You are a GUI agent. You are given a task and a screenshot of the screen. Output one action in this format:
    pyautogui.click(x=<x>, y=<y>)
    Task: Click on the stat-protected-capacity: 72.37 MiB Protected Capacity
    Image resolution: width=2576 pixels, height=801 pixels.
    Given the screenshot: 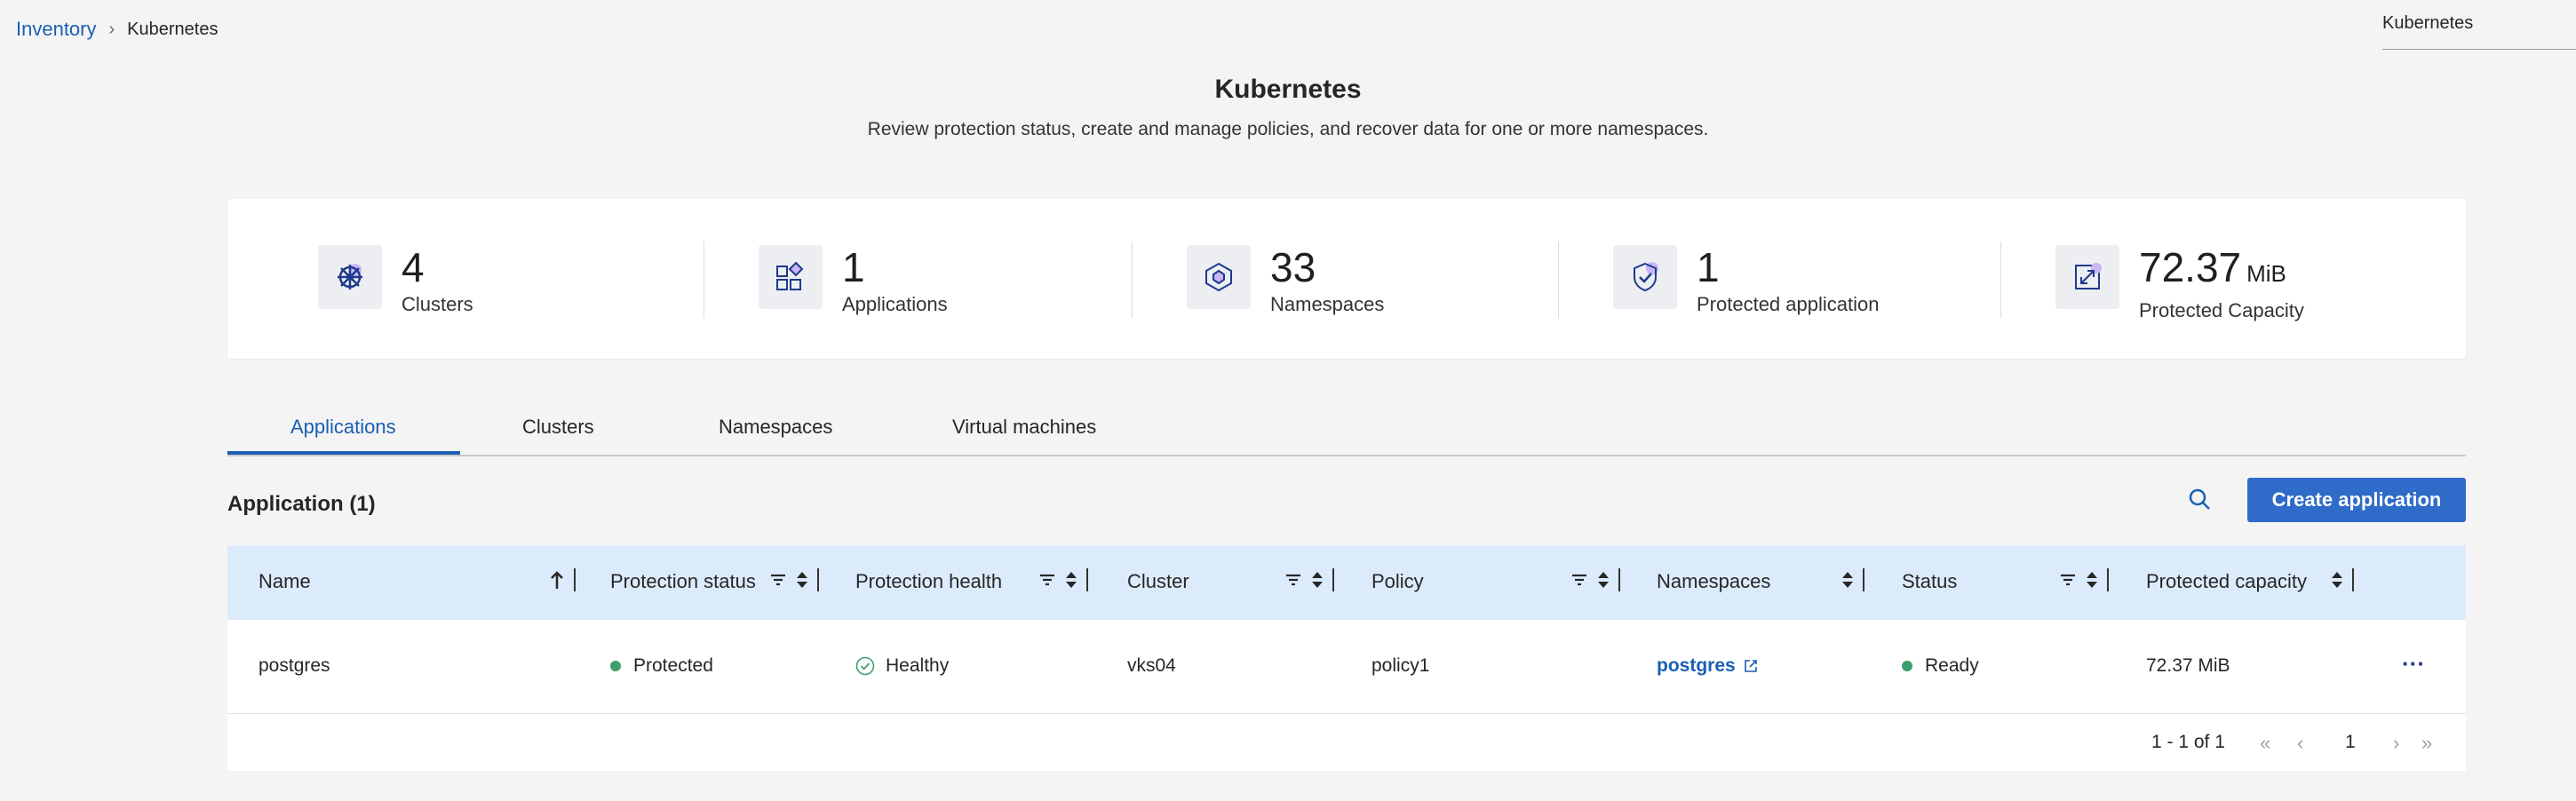 What is the action you would take?
    pyautogui.click(x=2179, y=284)
    